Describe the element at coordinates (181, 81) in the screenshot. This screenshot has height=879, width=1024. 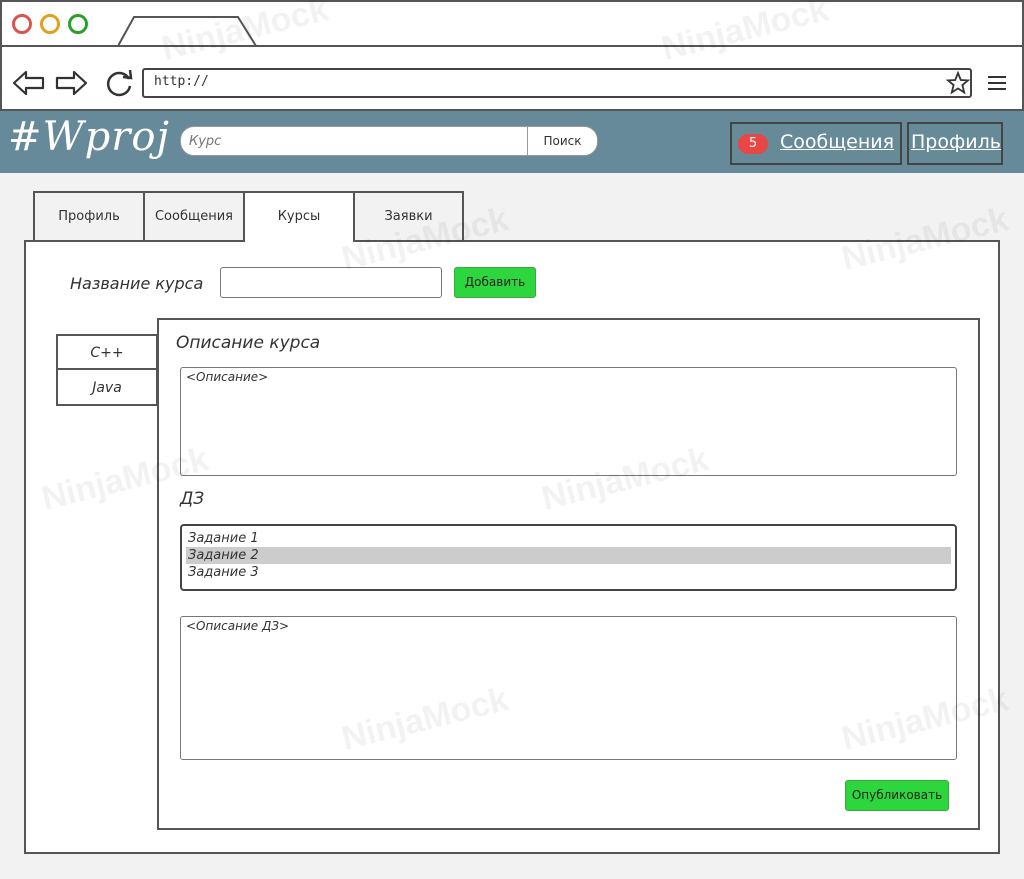
I see `address-bar-text: http://` at that location.